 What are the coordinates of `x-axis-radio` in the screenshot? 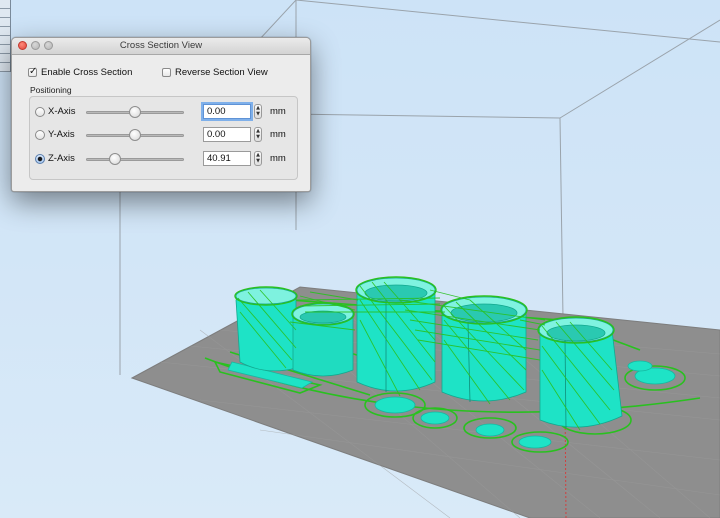 It's located at (40, 112).